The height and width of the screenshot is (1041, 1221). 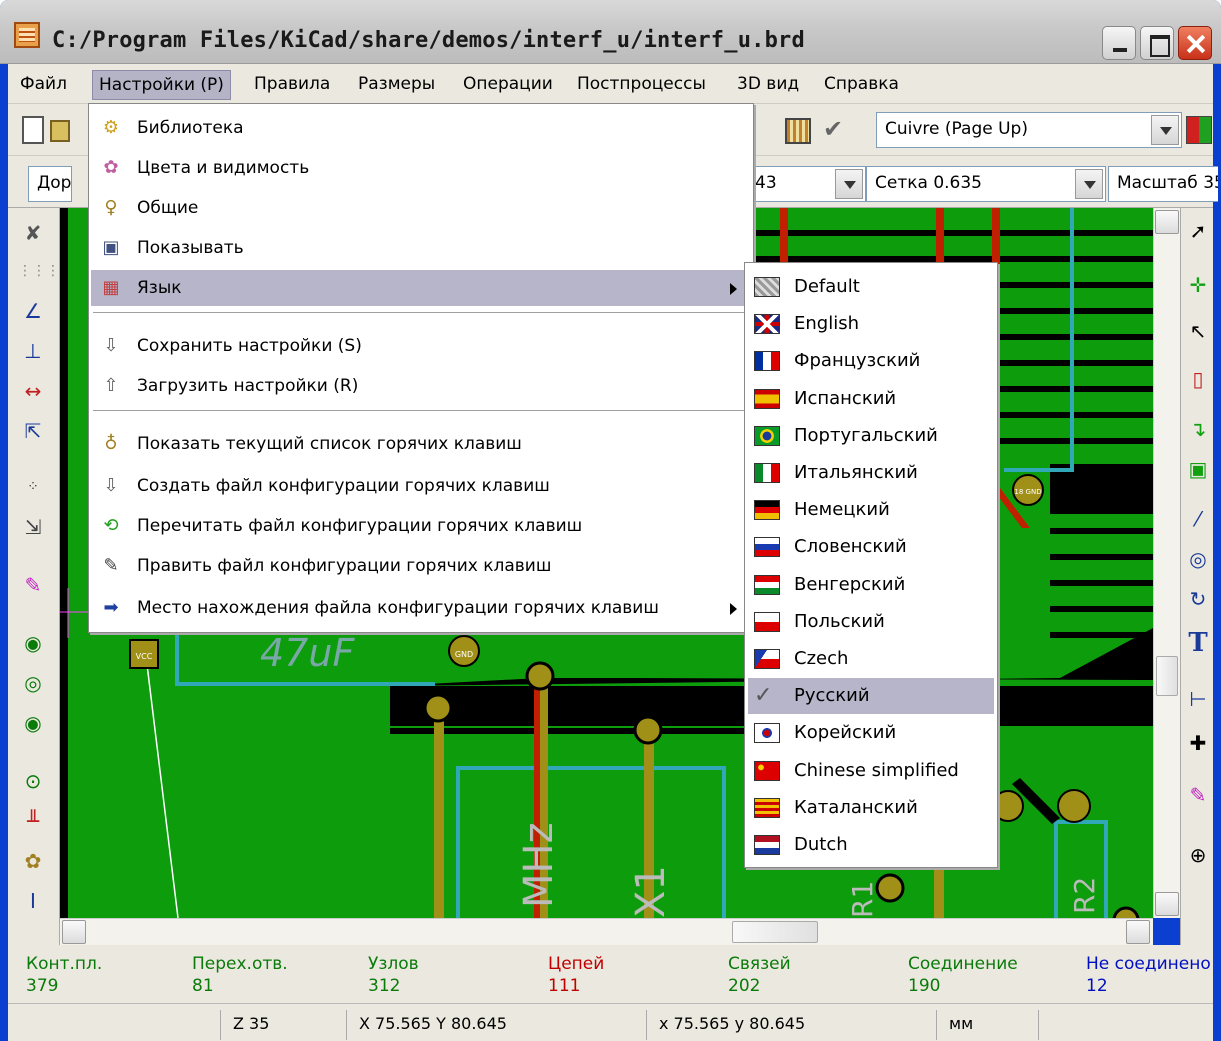 I want to click on cursor-shape-icon: ⇱, so click(x=33, y=431).